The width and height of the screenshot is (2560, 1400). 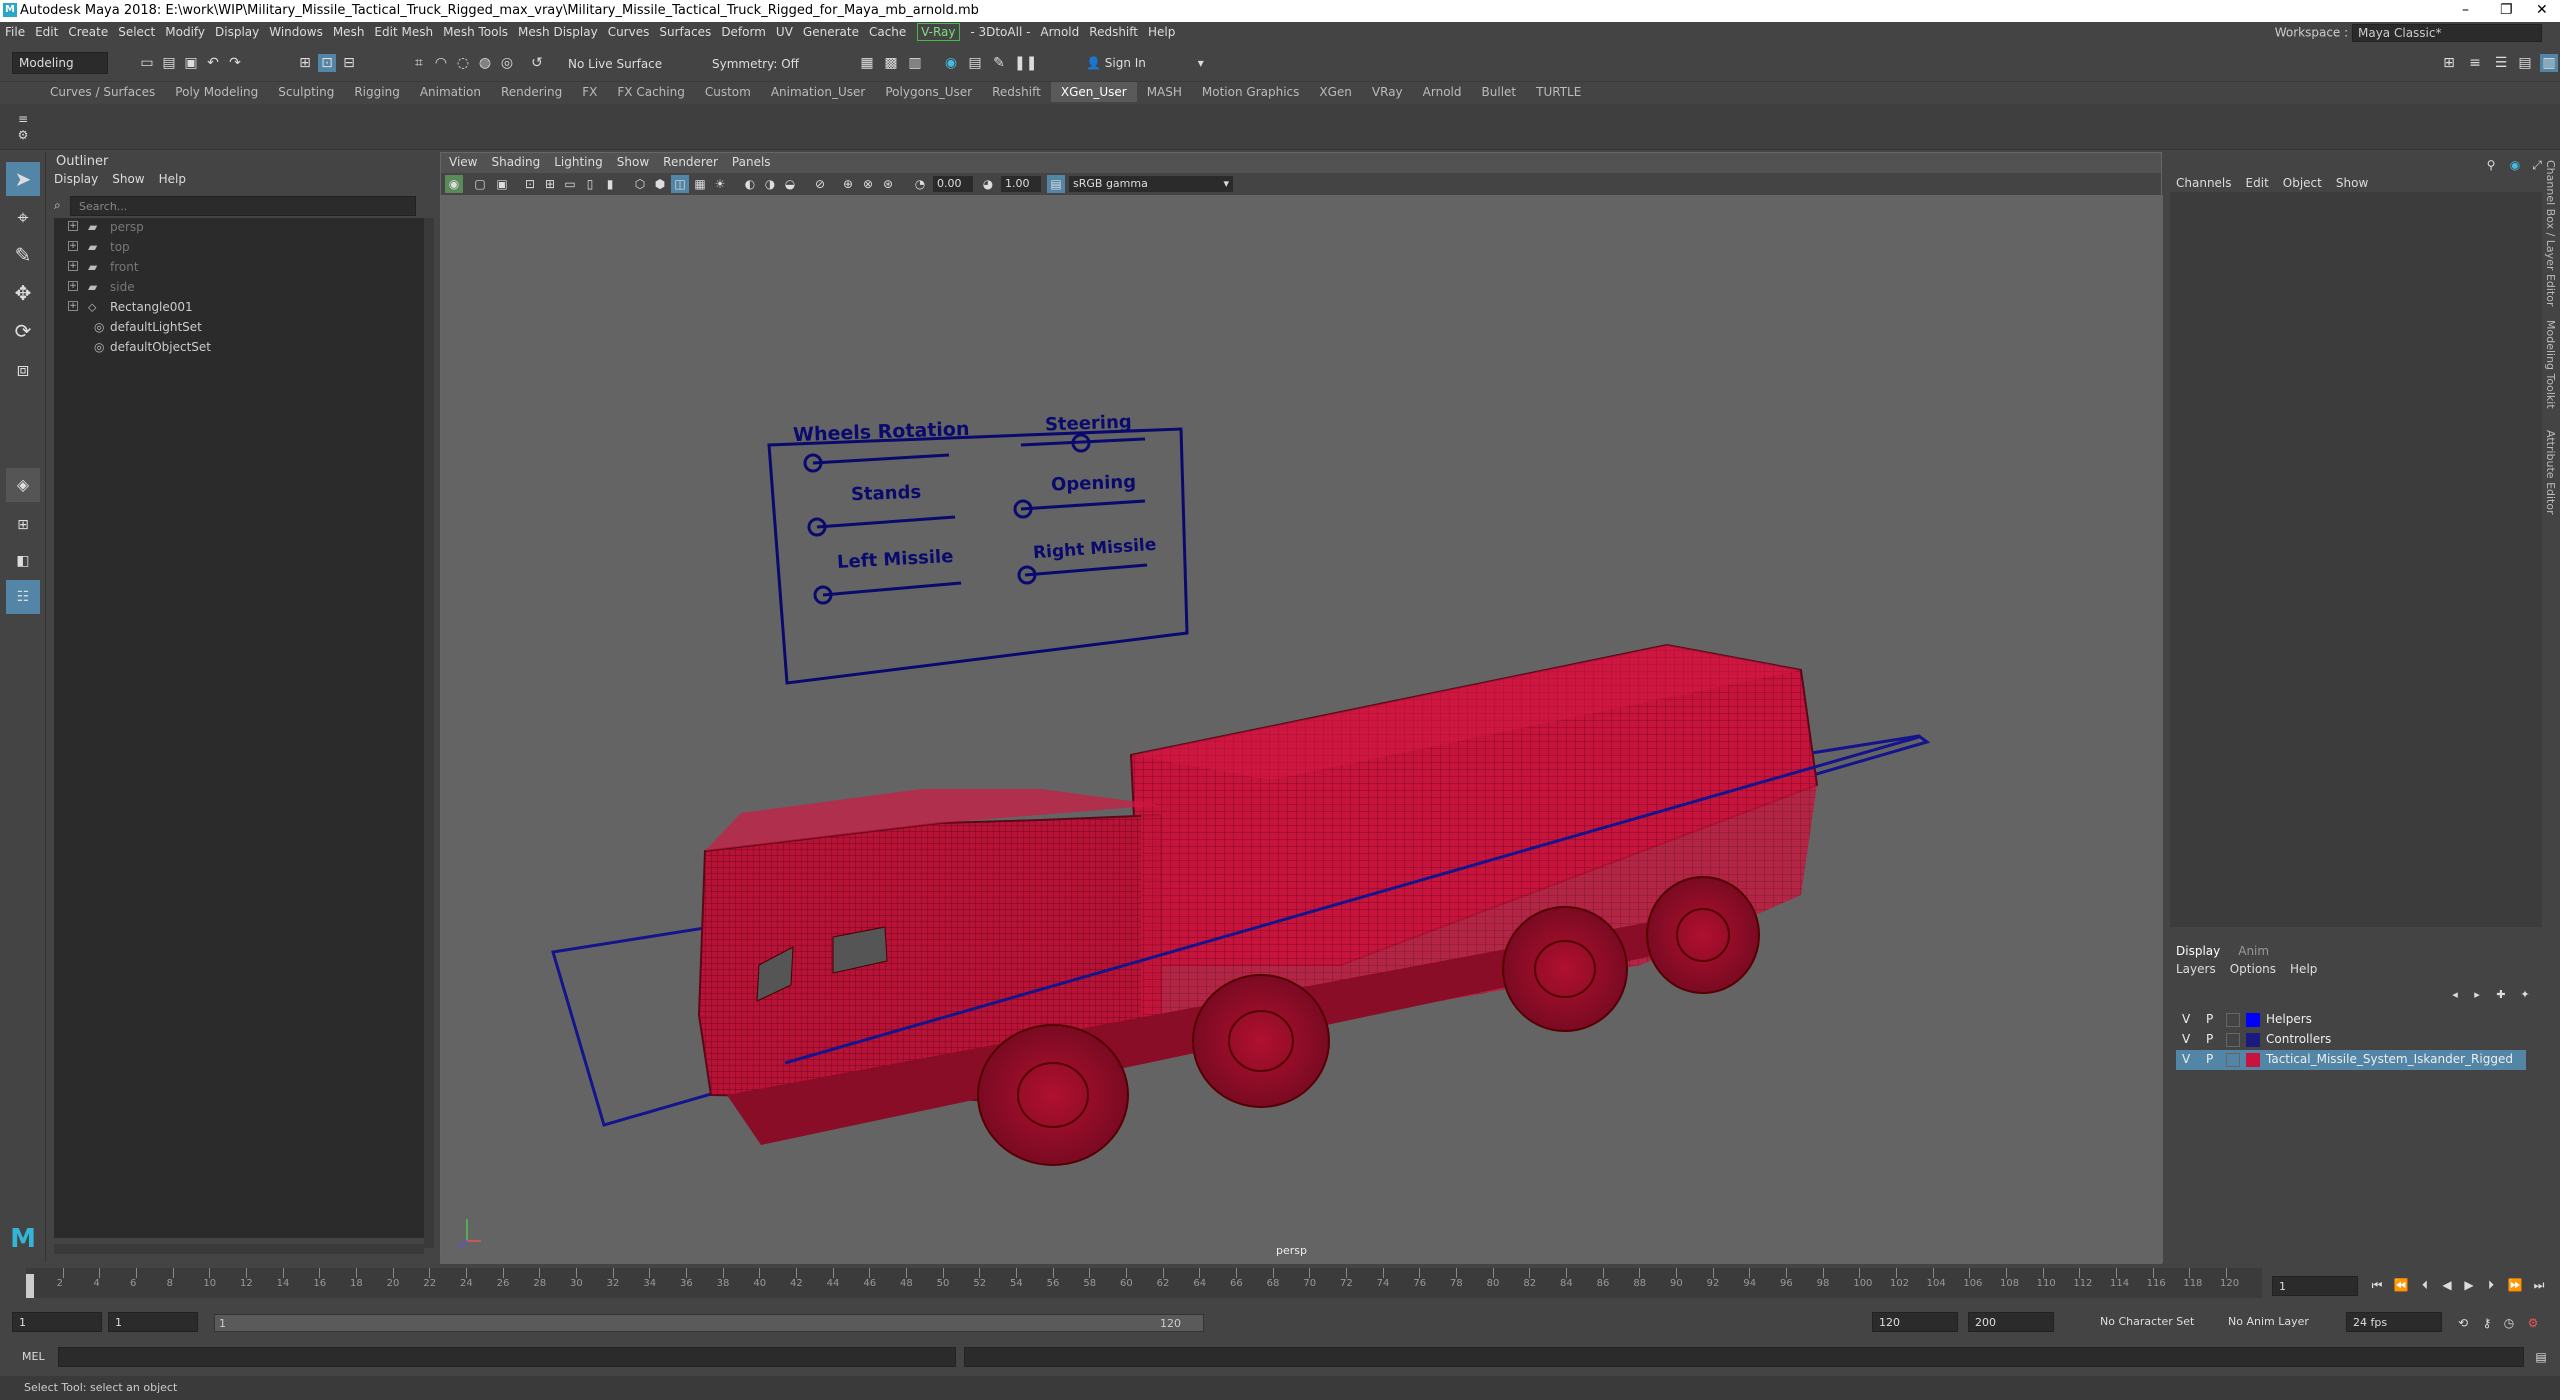 What do you see at coordinates (1145, 63) in the screenshot?
I see `sign-in-button: 👤 Sign In ▾` at bounding box center [1145, 63].